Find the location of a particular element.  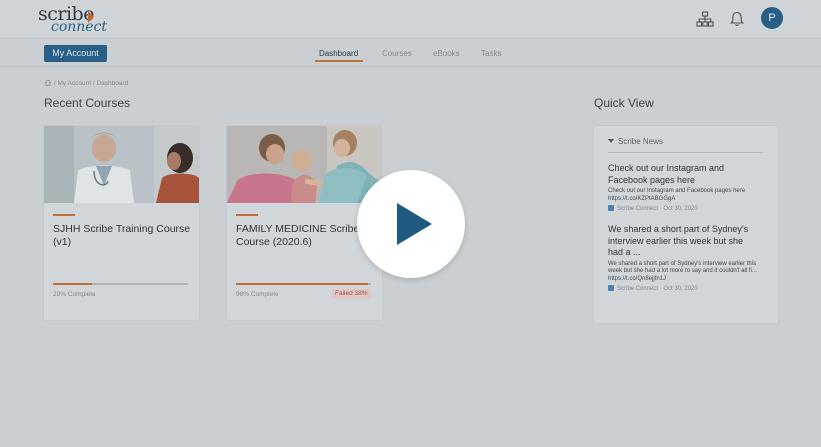

home-icon is located at coordinates (48, 82).